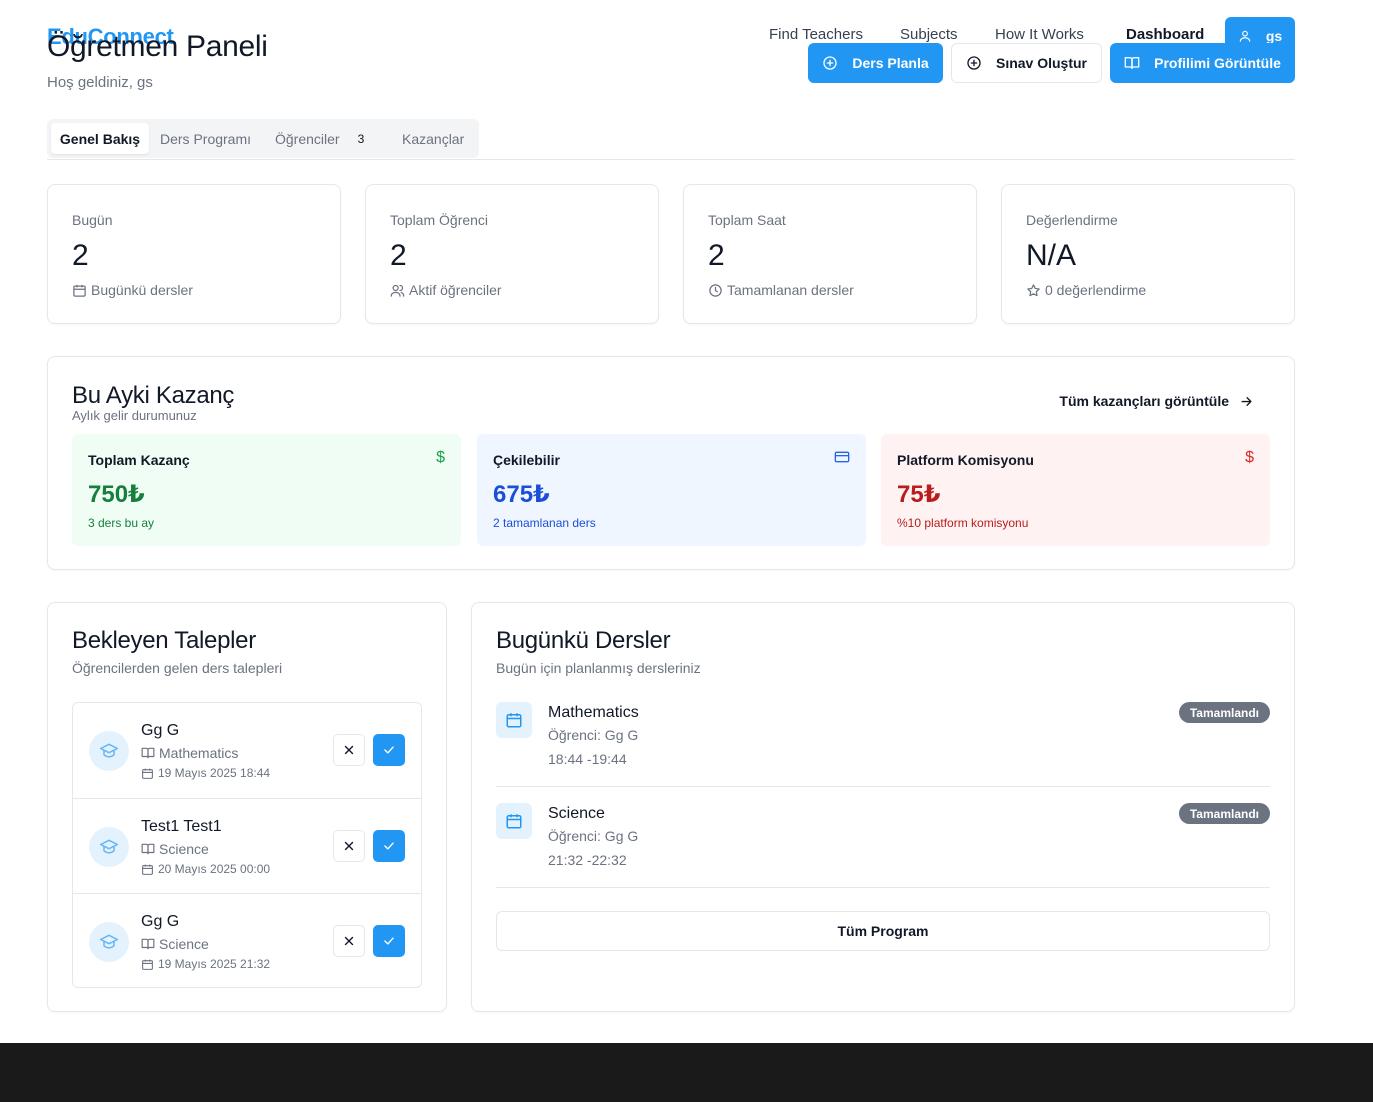 The width and height of the screenshot is (1373, 1102). Describe the element at coordinates (157, 46) in the screenshot. I see `page-title: Öğretmen Paneli` at that location.